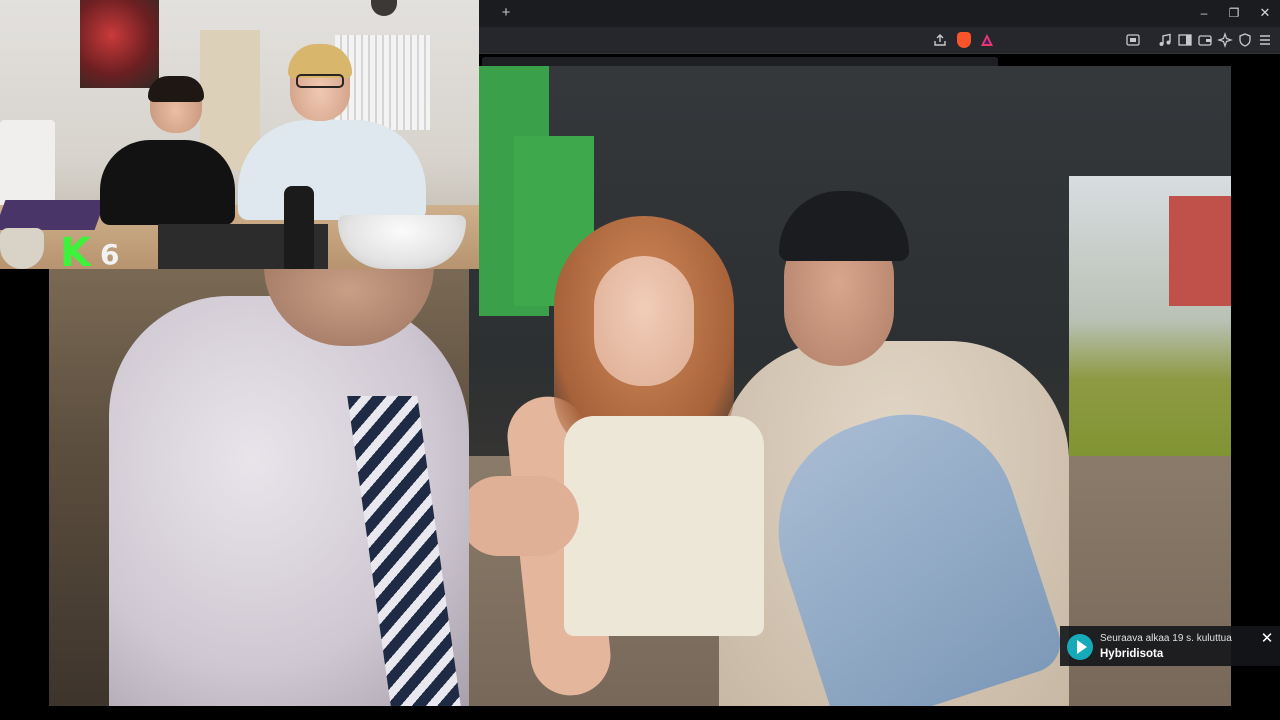  What do you see at coordinates (1245, 40) in the screenshot?
I see `vpn-icon` at bounding box center [1245, 40].